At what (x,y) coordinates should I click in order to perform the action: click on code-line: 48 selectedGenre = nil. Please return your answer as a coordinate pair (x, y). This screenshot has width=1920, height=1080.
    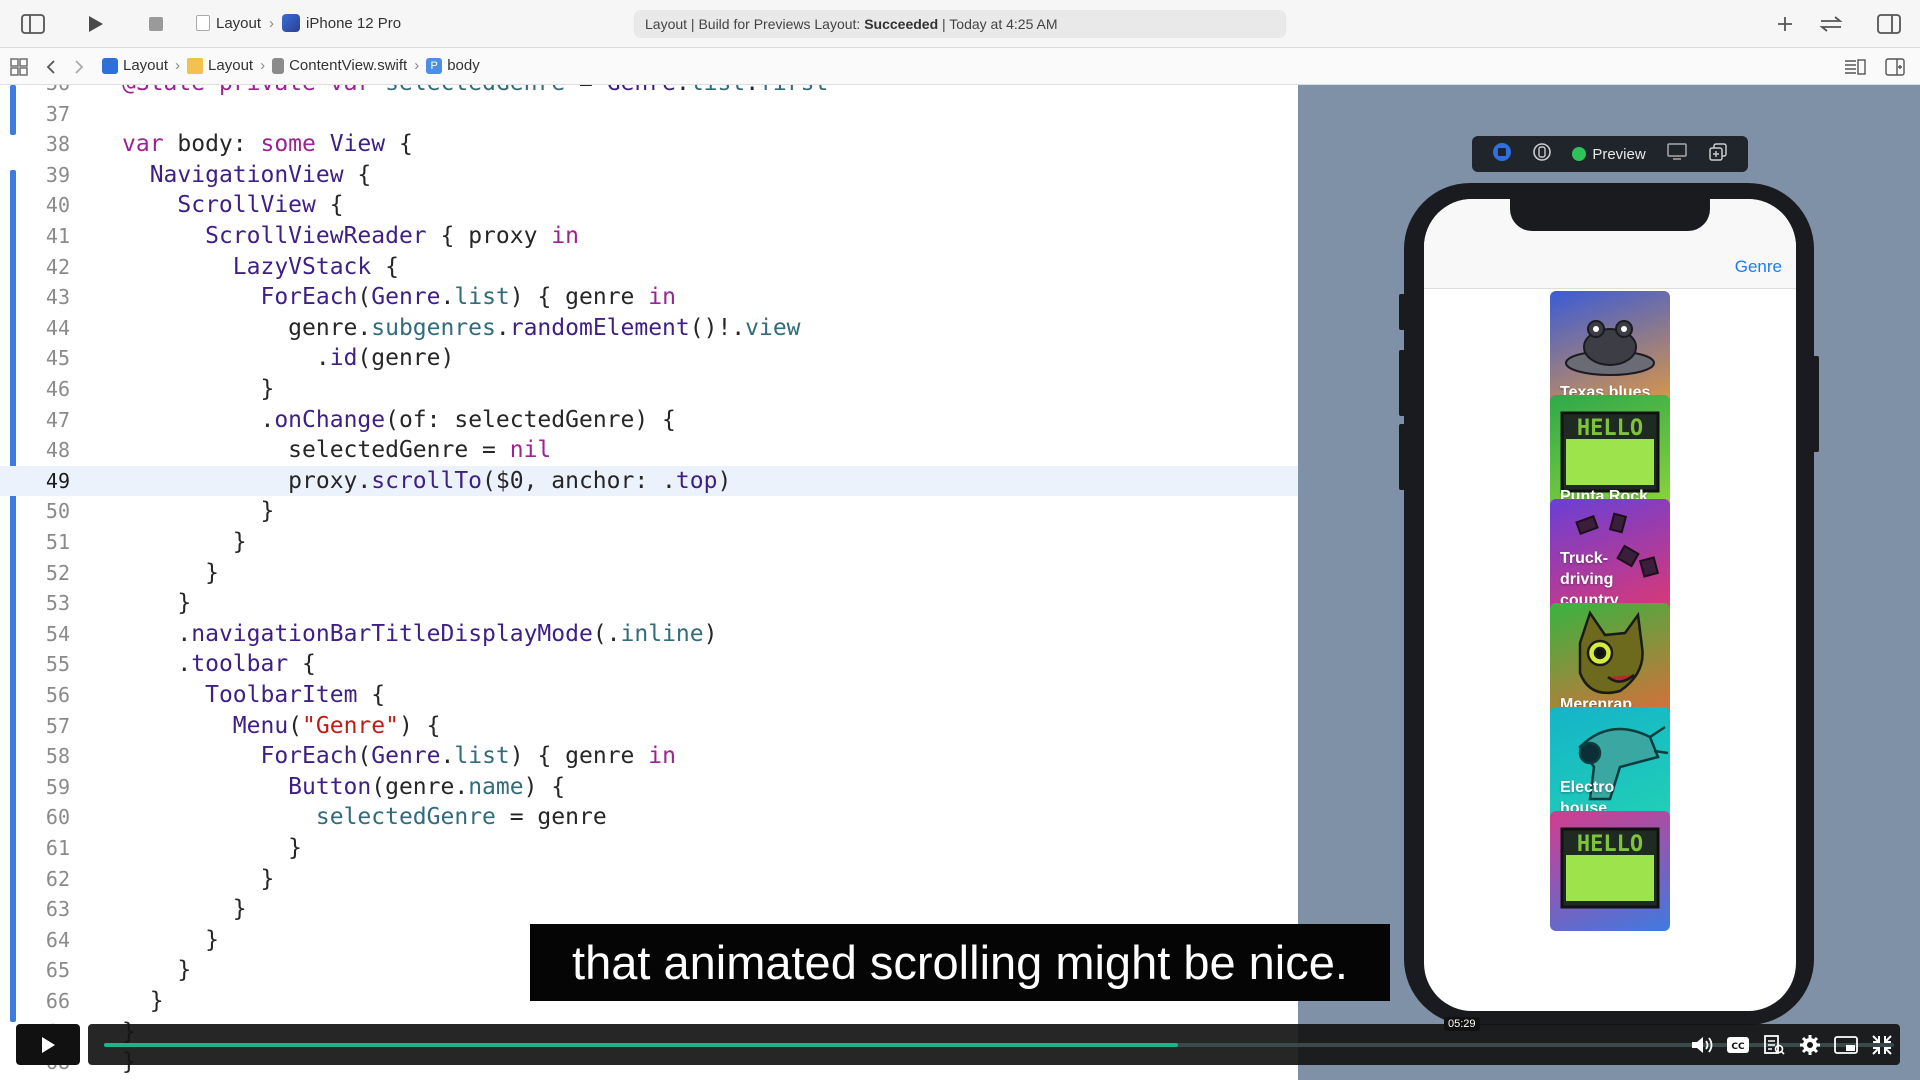
    Looking at the image, I should click on (649, 450).